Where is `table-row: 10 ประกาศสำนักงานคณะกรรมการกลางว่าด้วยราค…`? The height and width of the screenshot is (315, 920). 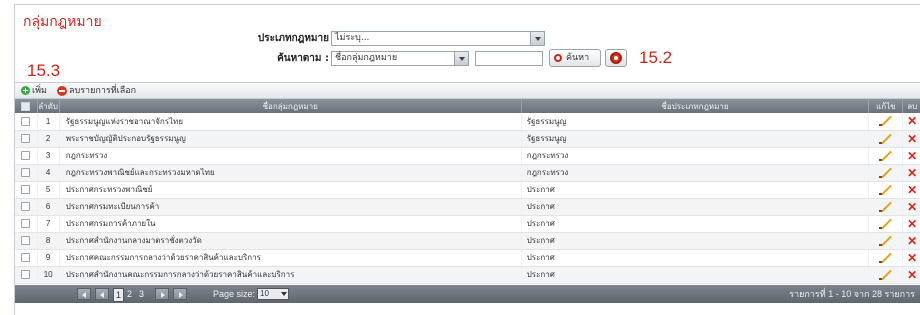
table-row: 10 ประกาศสำนักงานคณะกรรมการกลางว่าด้วยราค… is located at coordinates (467, 275).